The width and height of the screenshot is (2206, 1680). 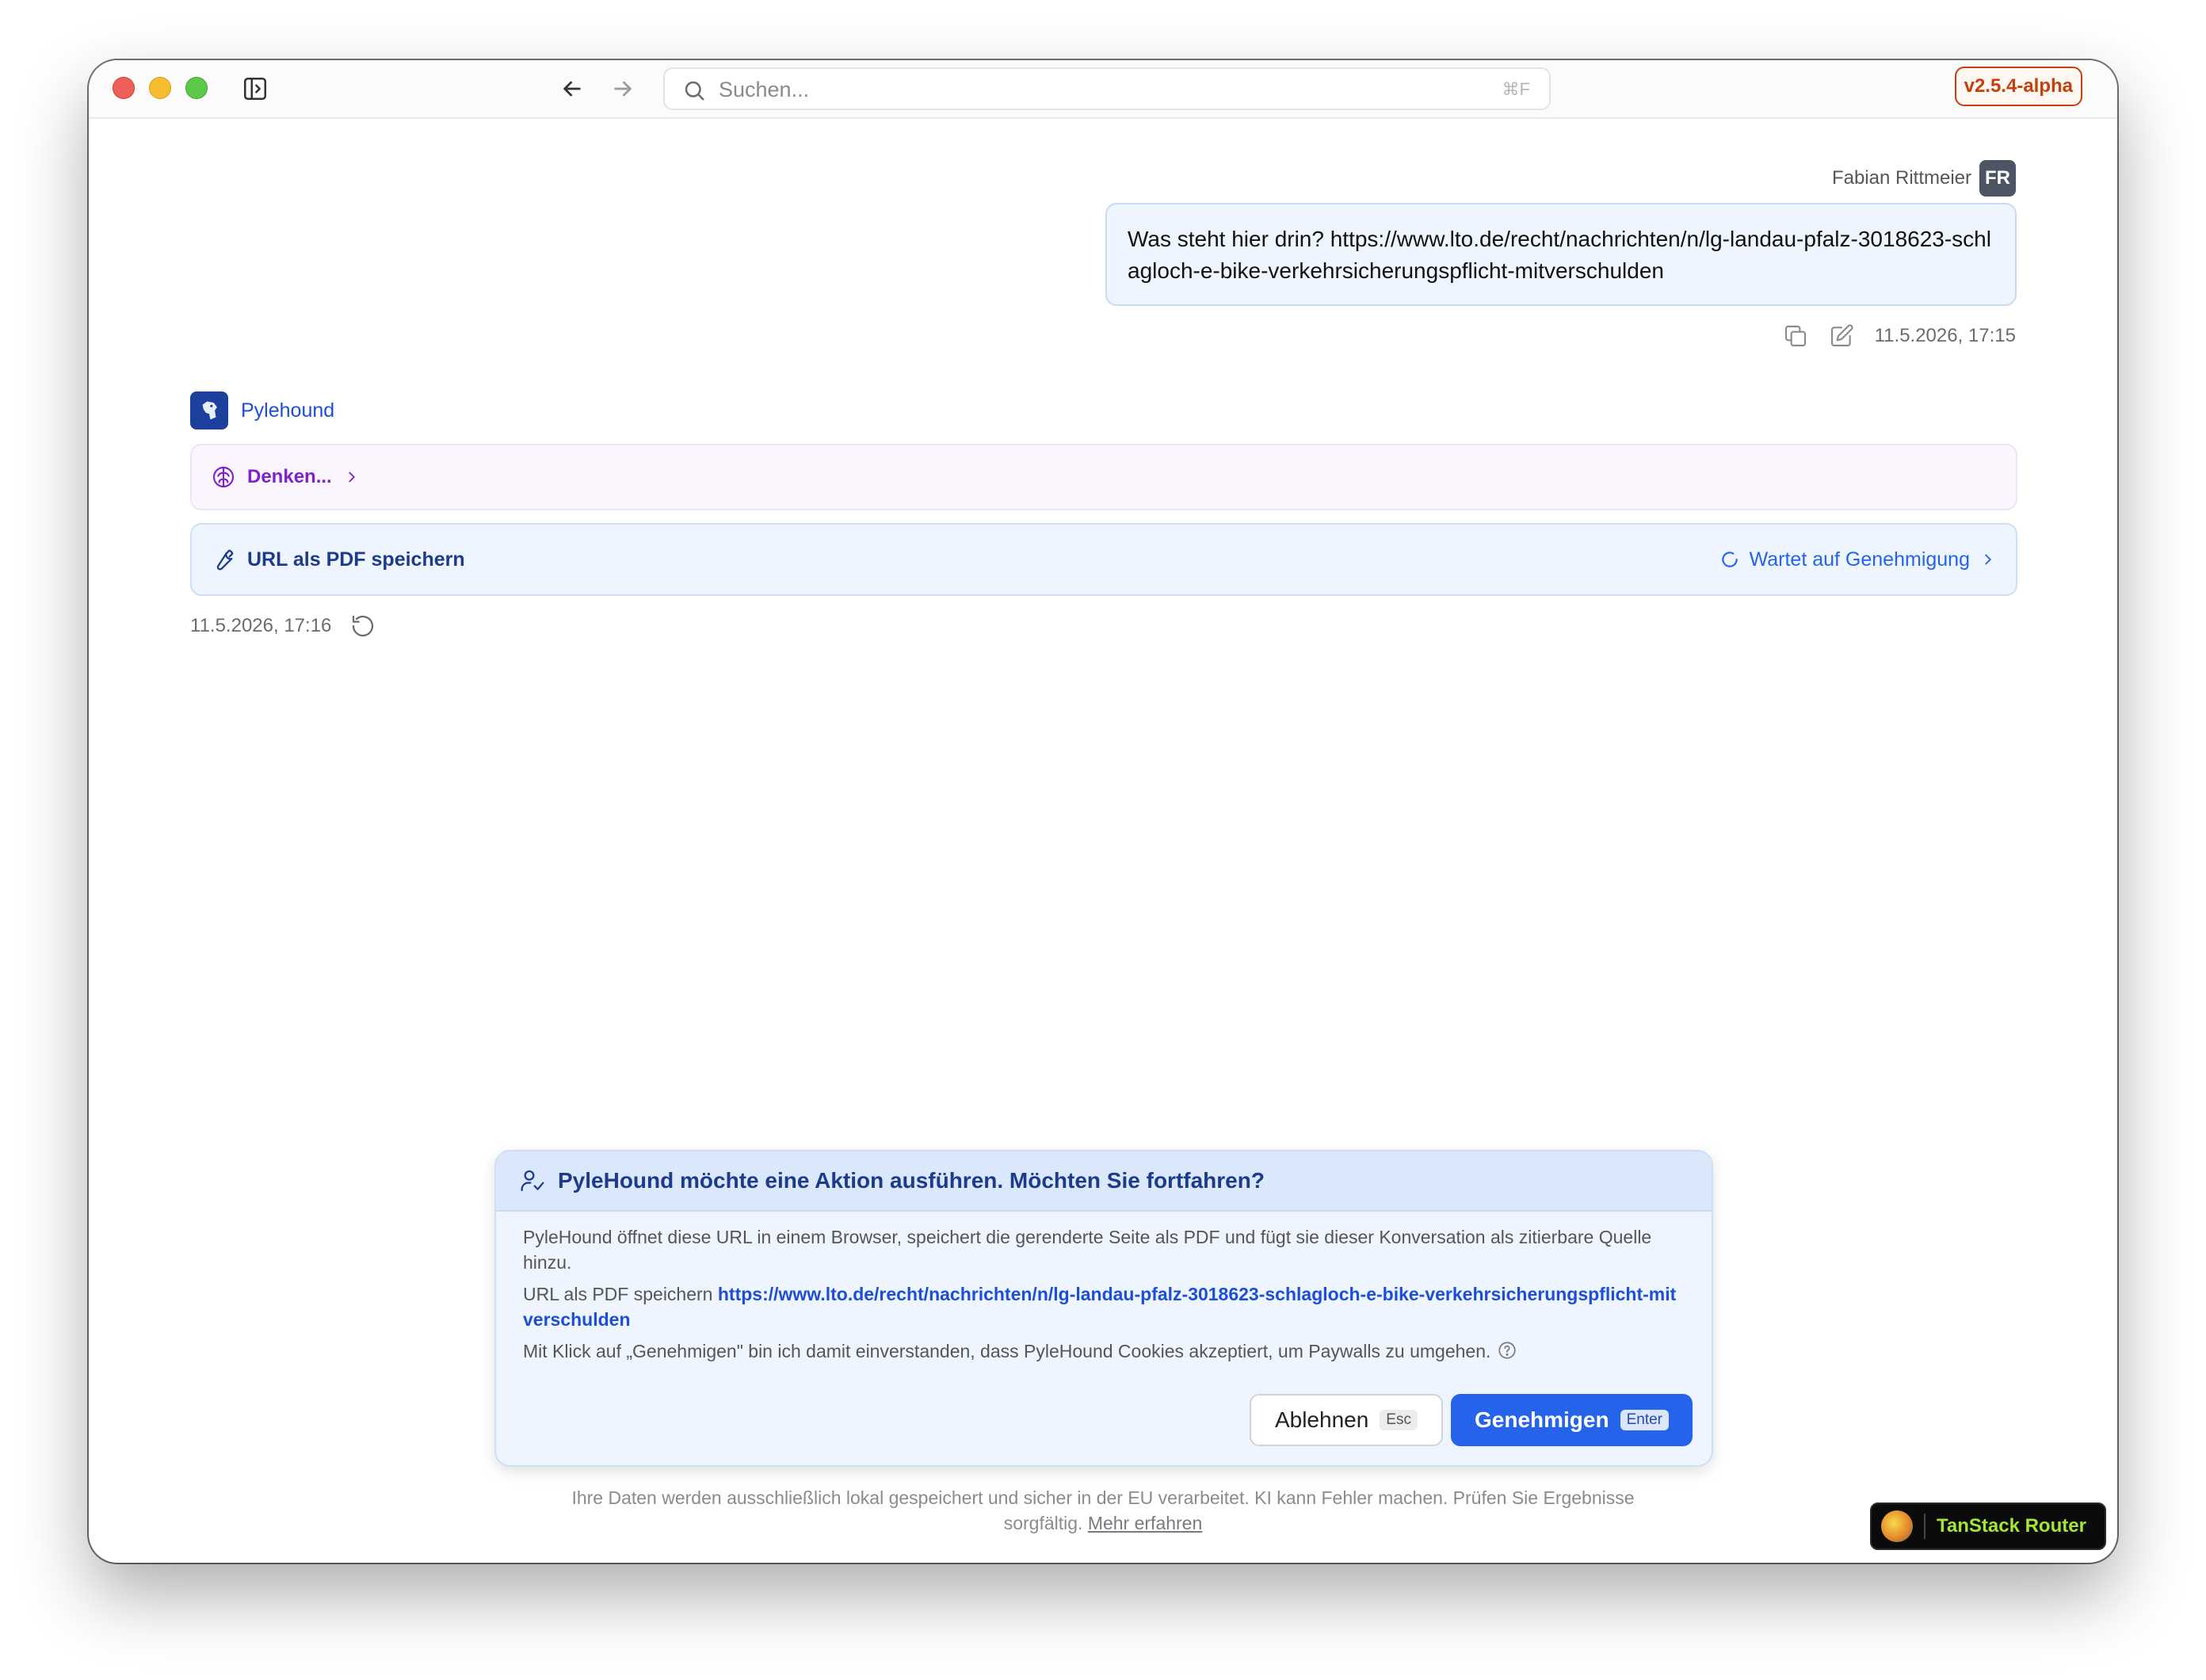 What do you see at coordinates (1145, 1523) in the screenshot?
I see `learn-more-link: Mehr erfahren` at bounding box center [1145, 1523].